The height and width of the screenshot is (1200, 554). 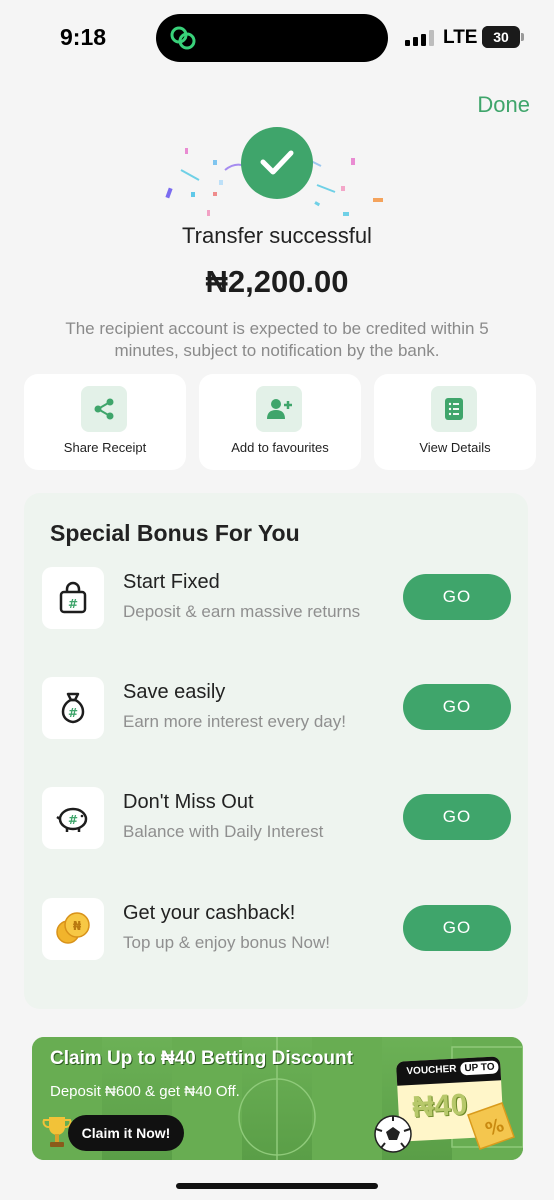 What do you see at coordinates (440, 1106) in the screenshot?
I see `voucher-amount: ₦40` at bounding box center [440, 1106].